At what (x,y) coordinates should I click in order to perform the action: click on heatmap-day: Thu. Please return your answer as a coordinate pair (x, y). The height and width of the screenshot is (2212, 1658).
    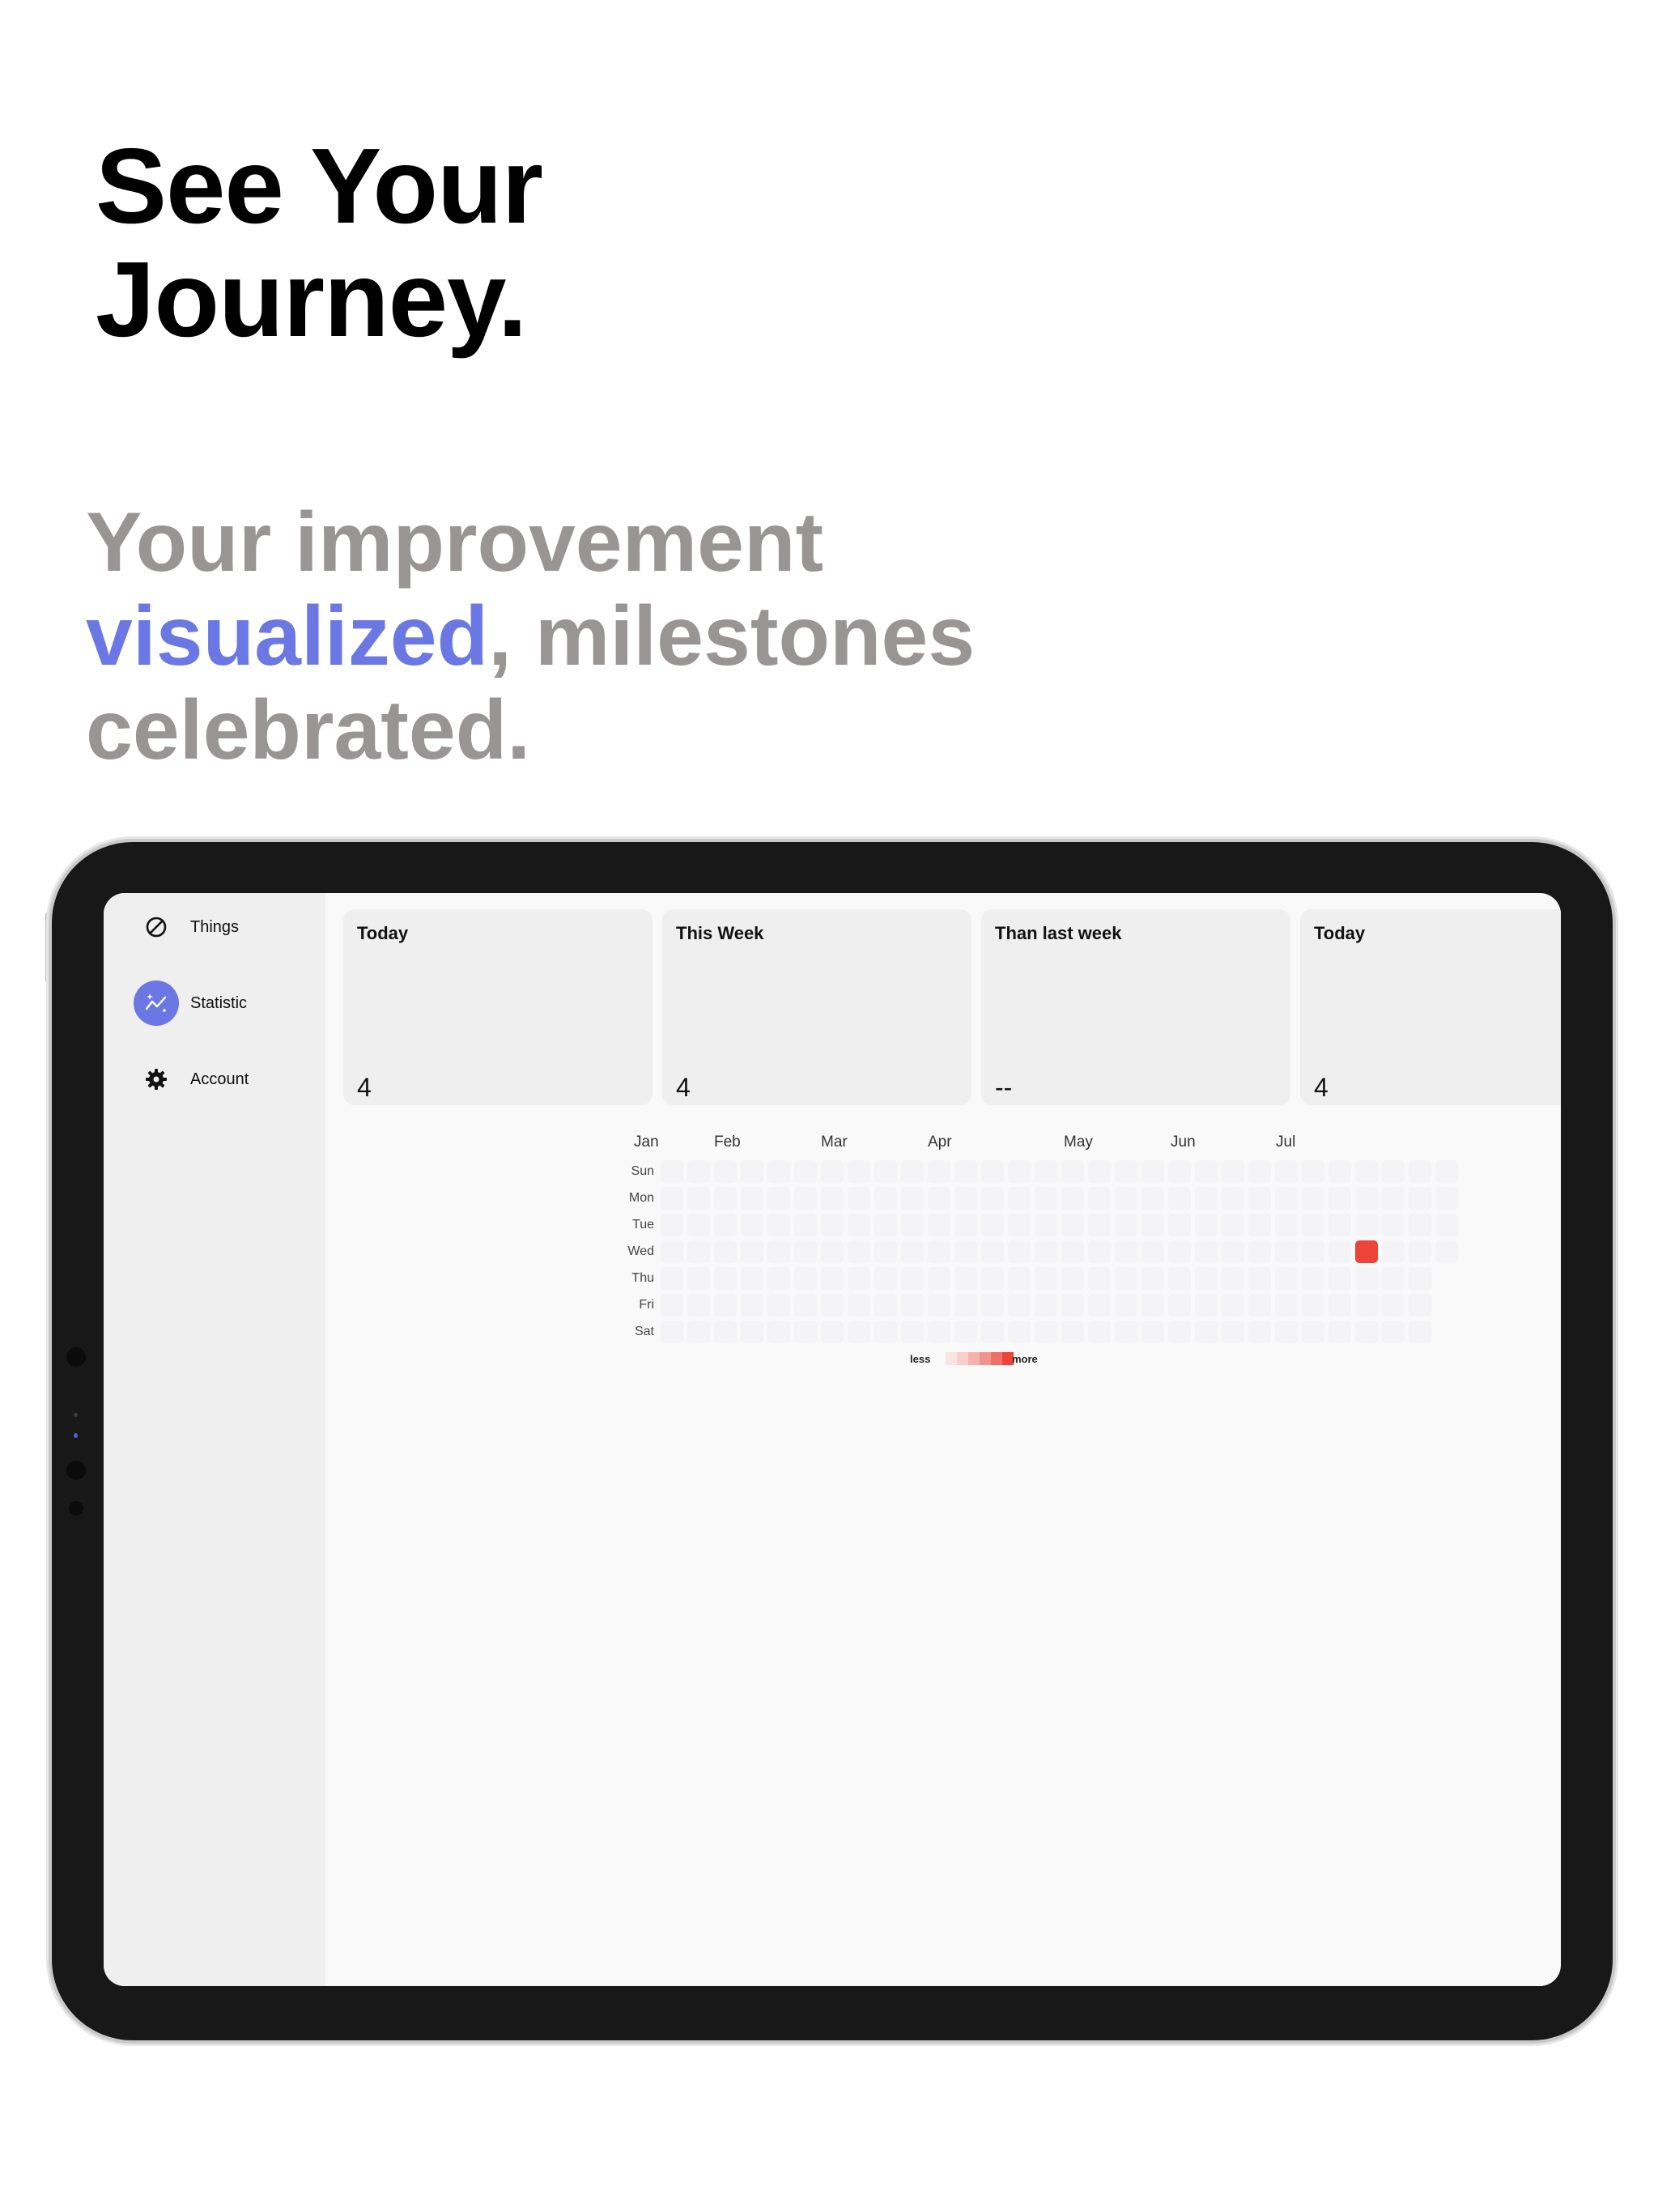
    Looking at the image, I should click on (642, 1278).